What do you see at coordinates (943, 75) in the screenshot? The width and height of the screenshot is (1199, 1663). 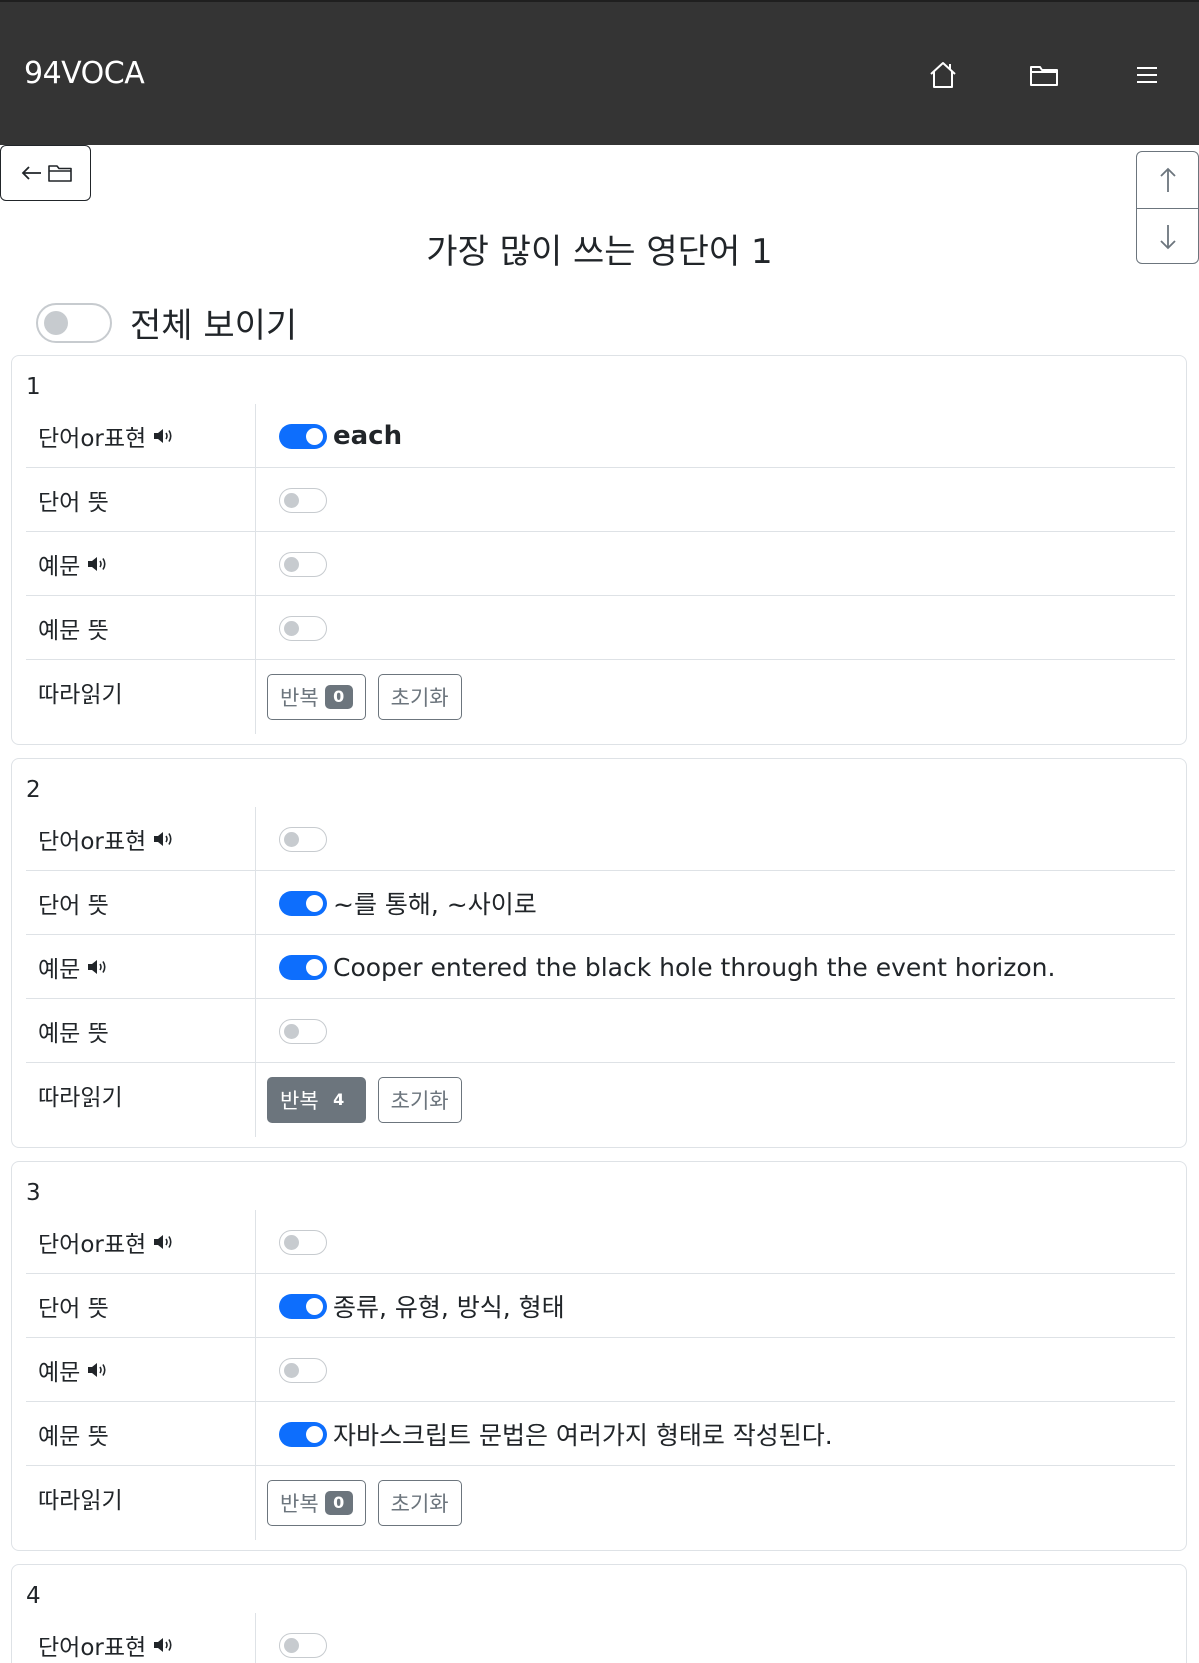 I see `home-icon` at bounding box center [943, 75].